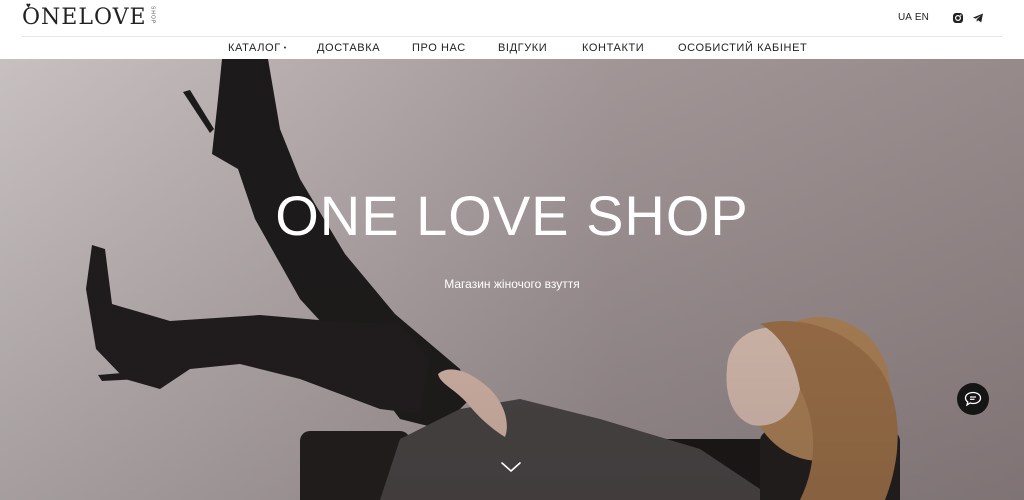 This screenshot has width=1024, height=500. I want to click on nav-item-label: КАТАЛОГ, so click(254, 48).